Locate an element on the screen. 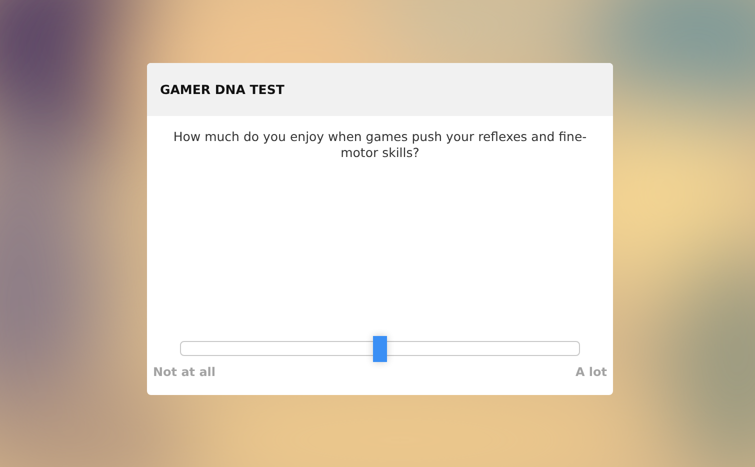 Image resolution: width=755 pixels, height=467 pixels. slider-thumb is located at coordinates (380, 349).